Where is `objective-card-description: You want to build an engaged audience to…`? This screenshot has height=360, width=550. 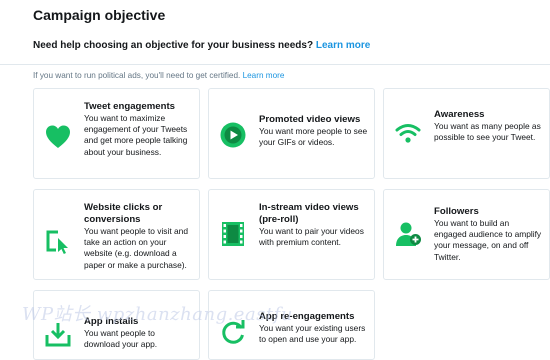 objective-card-description: You want to build an engaged audience to… is located at coordinates (488, 240).